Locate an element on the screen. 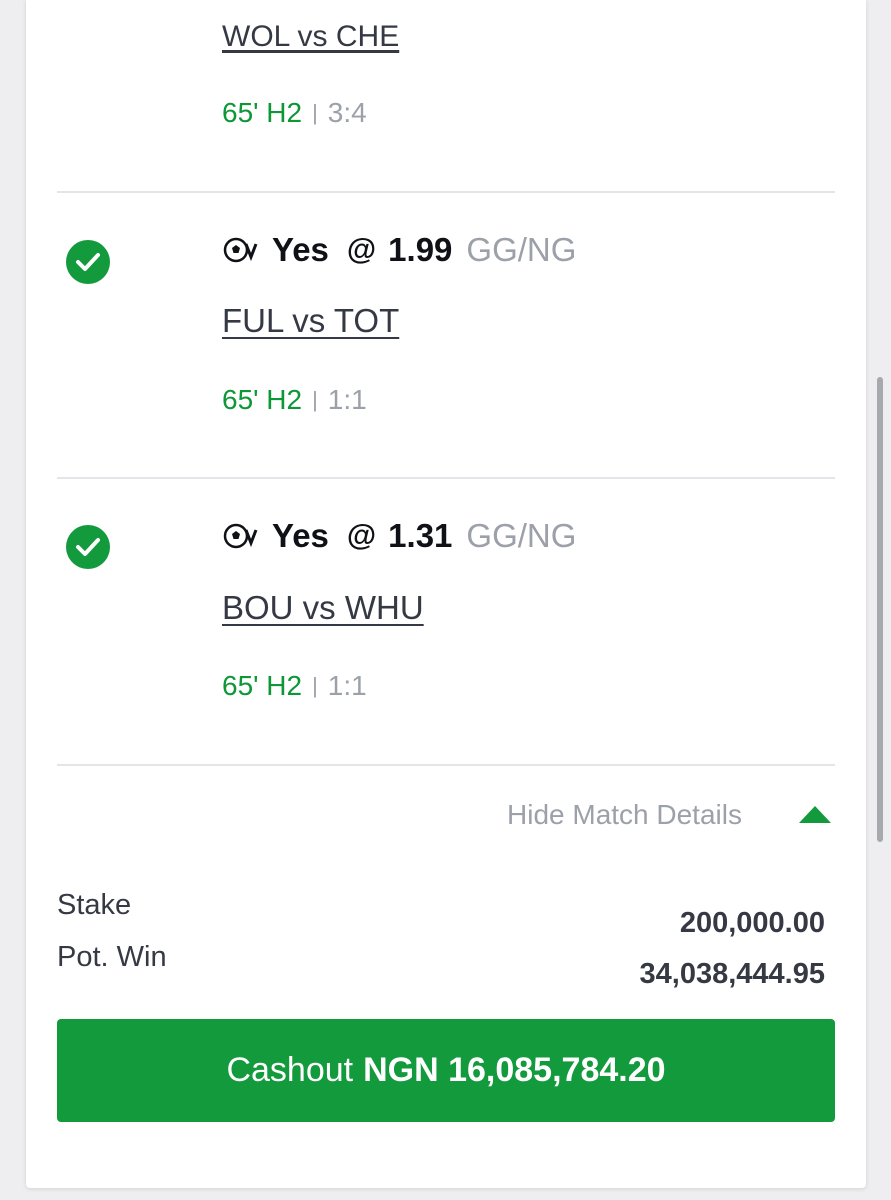 The height and width of the screenshot is (1200, 891). pot-win-value: 34,038,444.95 is located at coordinates (732, 974).